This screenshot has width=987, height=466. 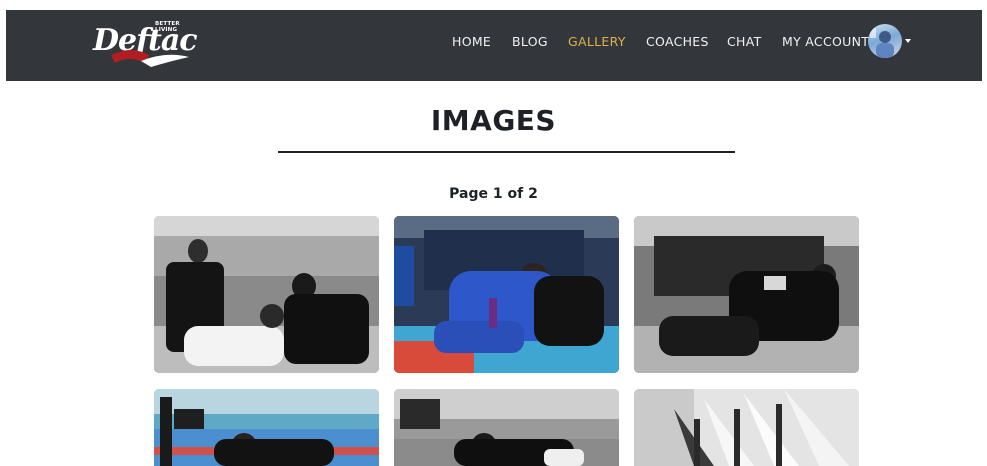 What do you see at coordinates (882, 43) in the screenshot?
I see `avatar-photo-icon` at bounding box center [882, 43].